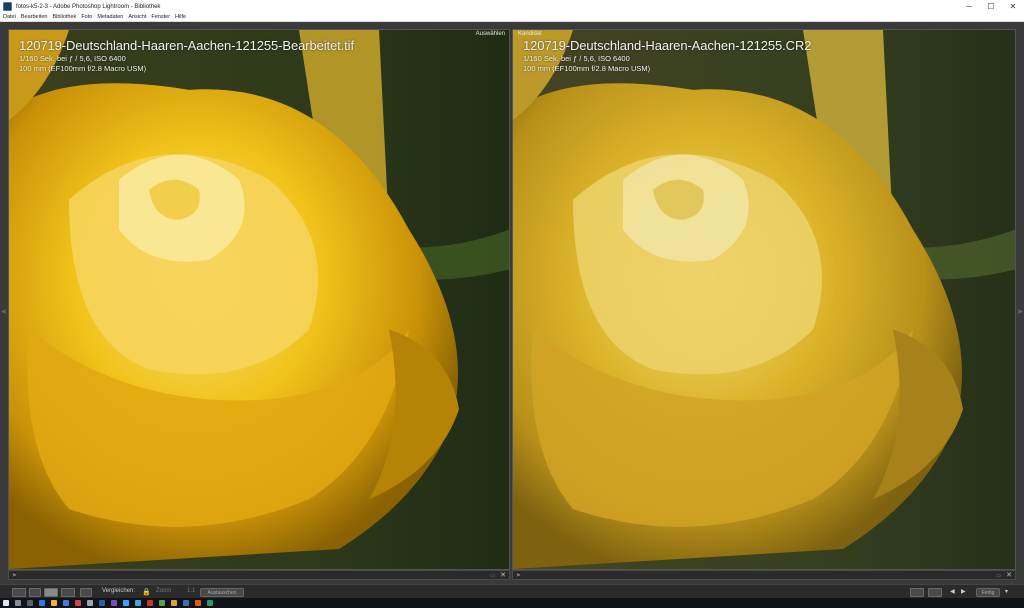  Describe the element at coordinates (6, 603) in the screenshot. I see `windows-start-icon` at that location.